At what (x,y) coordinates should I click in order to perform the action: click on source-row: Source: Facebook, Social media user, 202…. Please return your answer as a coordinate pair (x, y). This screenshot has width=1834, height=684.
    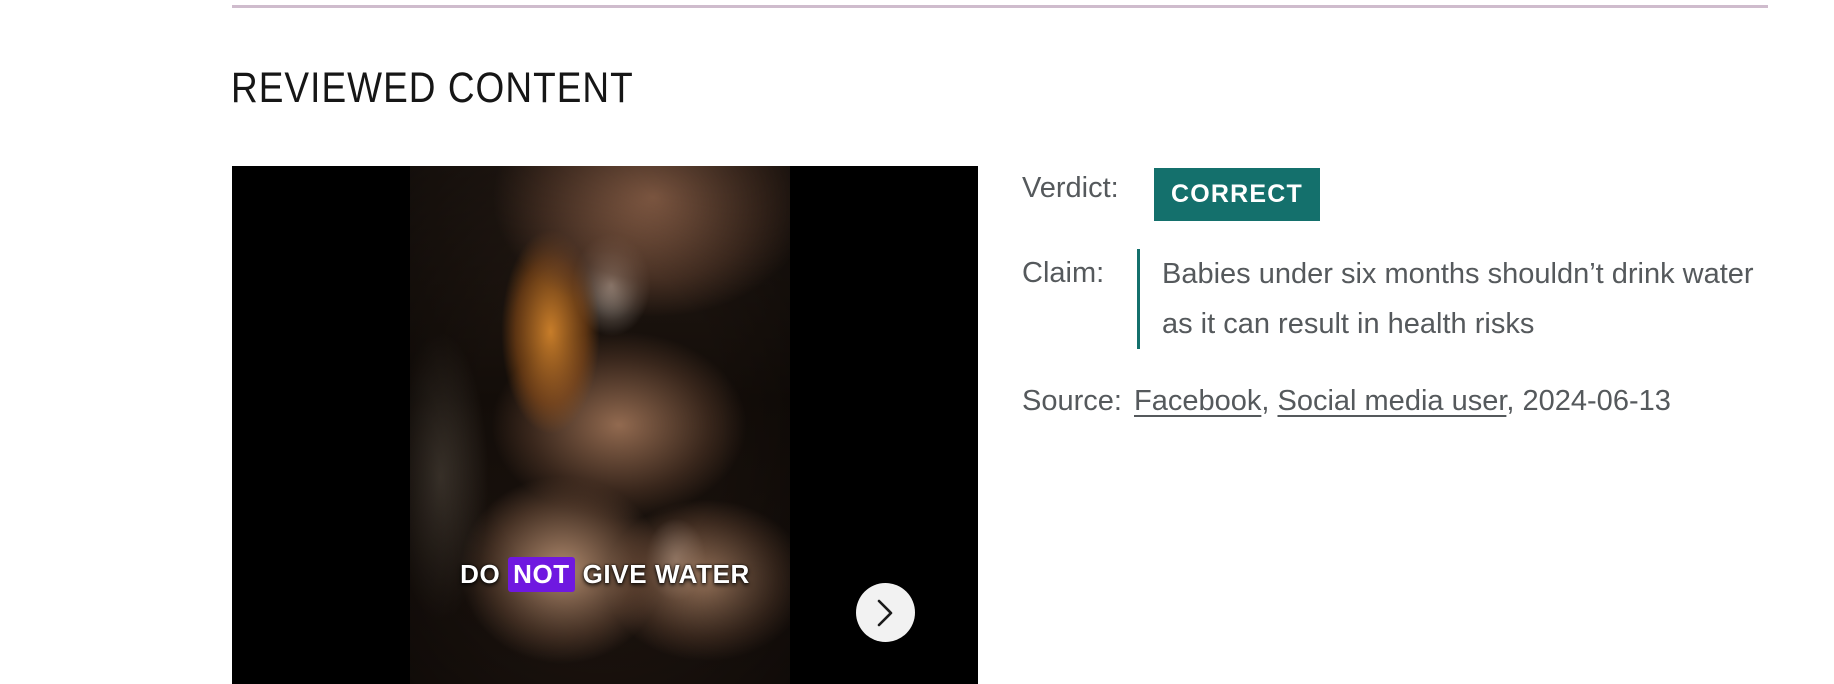
    Looking at the image, I should click on (1402, 401).